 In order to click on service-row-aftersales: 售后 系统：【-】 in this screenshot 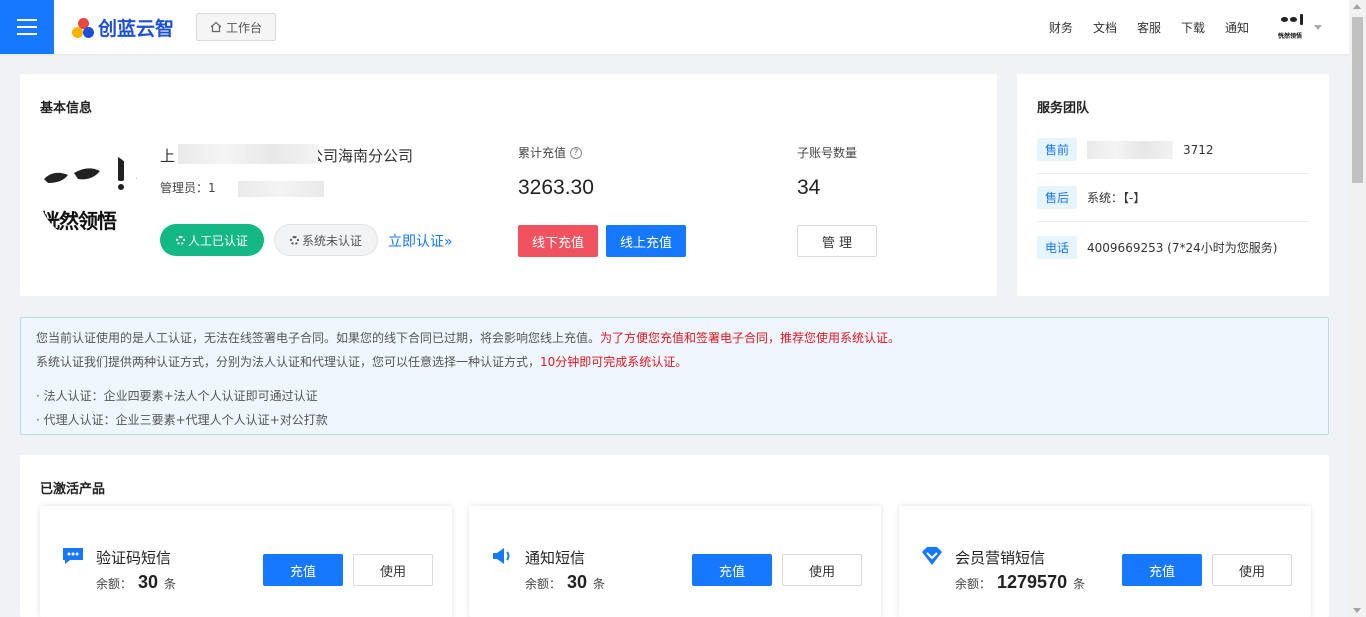, I will do `click(1173, 198)`.